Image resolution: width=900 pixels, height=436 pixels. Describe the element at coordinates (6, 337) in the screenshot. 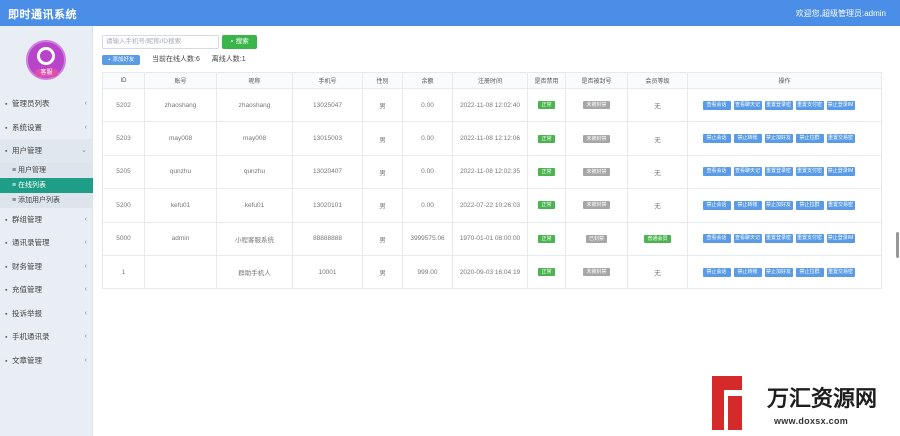

I see `phone-icon: ▪` at that location.